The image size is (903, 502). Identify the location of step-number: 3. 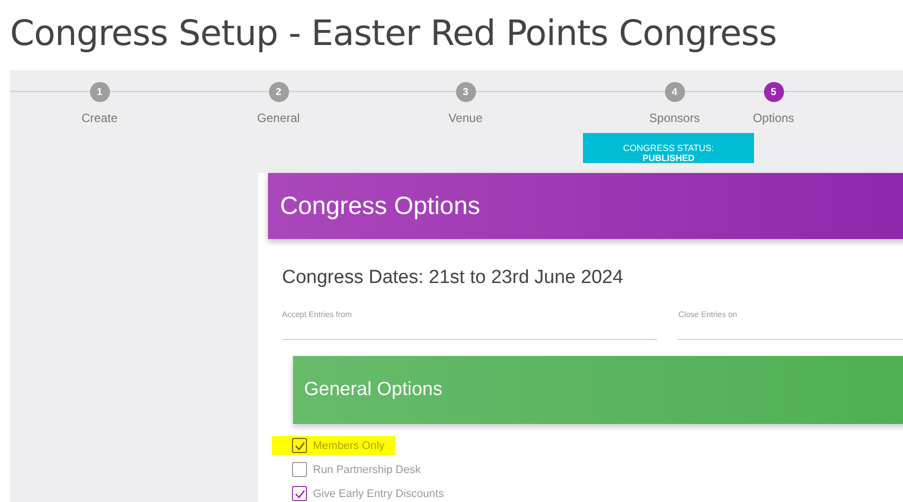
(466, 92).